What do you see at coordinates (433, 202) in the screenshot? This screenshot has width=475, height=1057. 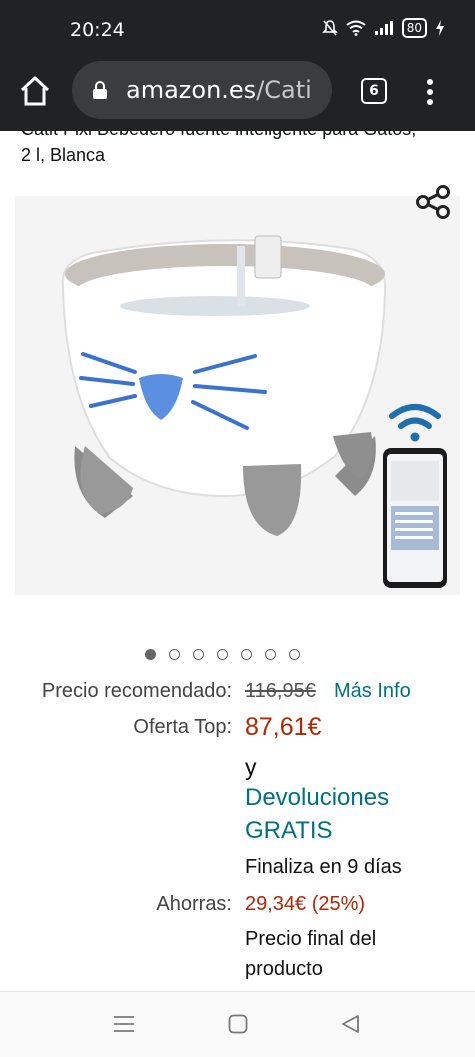 I see `share-icon` at bounding box center [433, 202].